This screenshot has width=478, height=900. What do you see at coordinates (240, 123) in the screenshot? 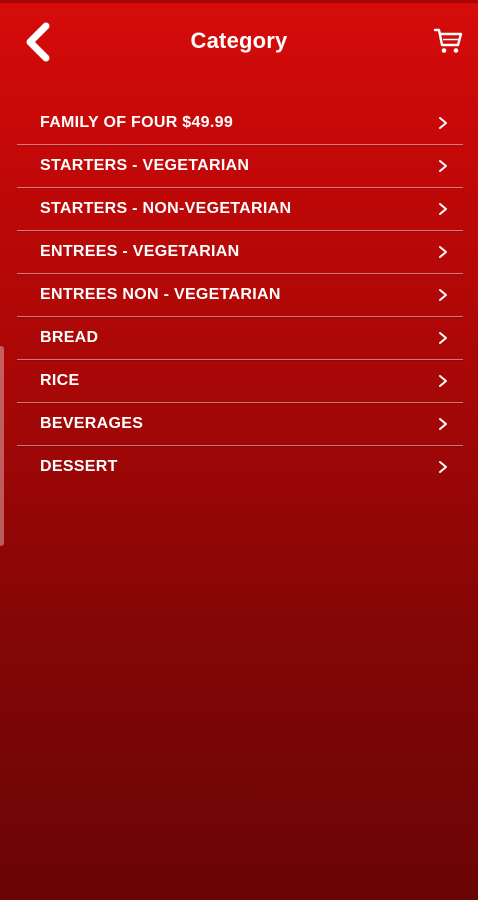
I see `category-item-family-of-four: FAMILY OF FOUR $49.99` at bounding box center [240, 123].